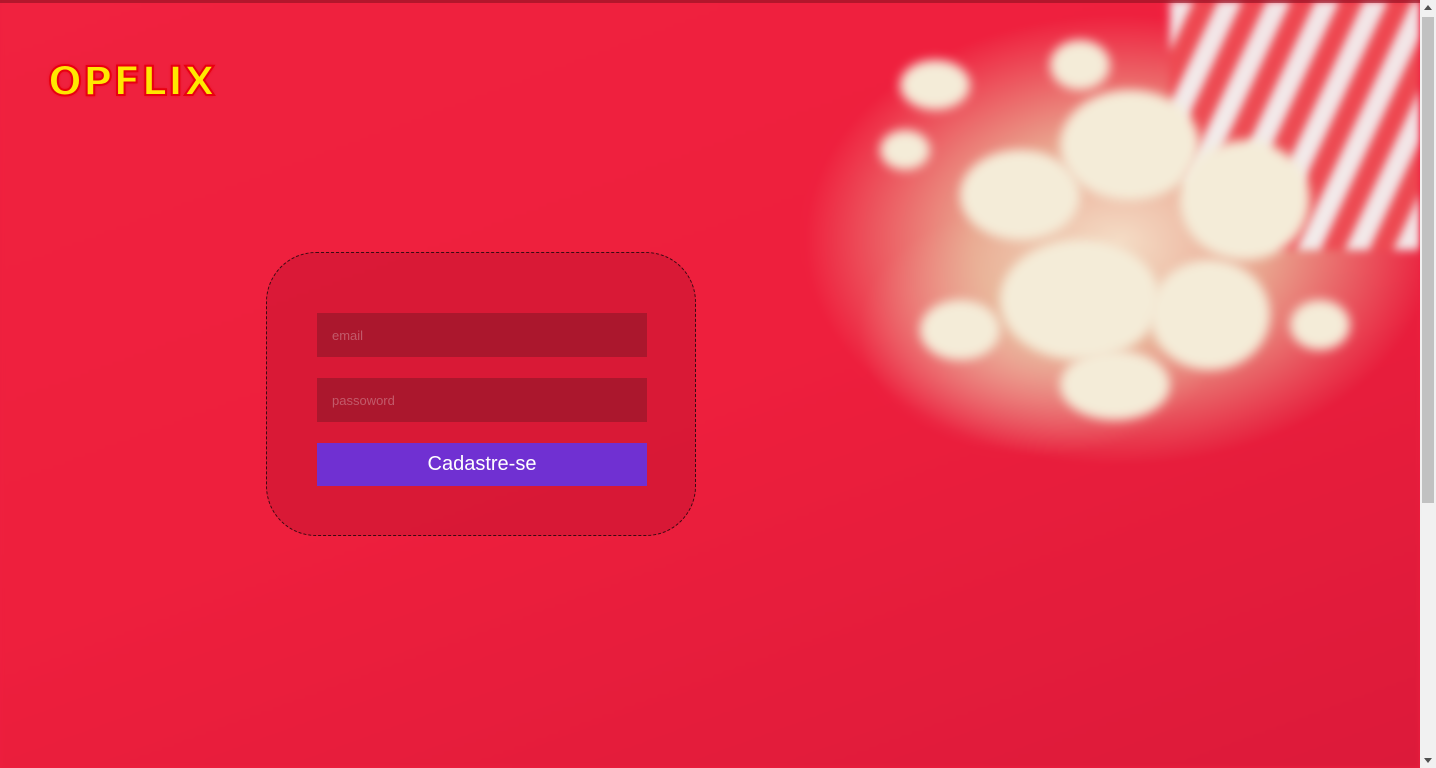 This screenshot has height=768, width=1436. Describe the element at coordinates (1428, 7) in the screenshot. I see `scroll-up-arrow-icon` at that location.